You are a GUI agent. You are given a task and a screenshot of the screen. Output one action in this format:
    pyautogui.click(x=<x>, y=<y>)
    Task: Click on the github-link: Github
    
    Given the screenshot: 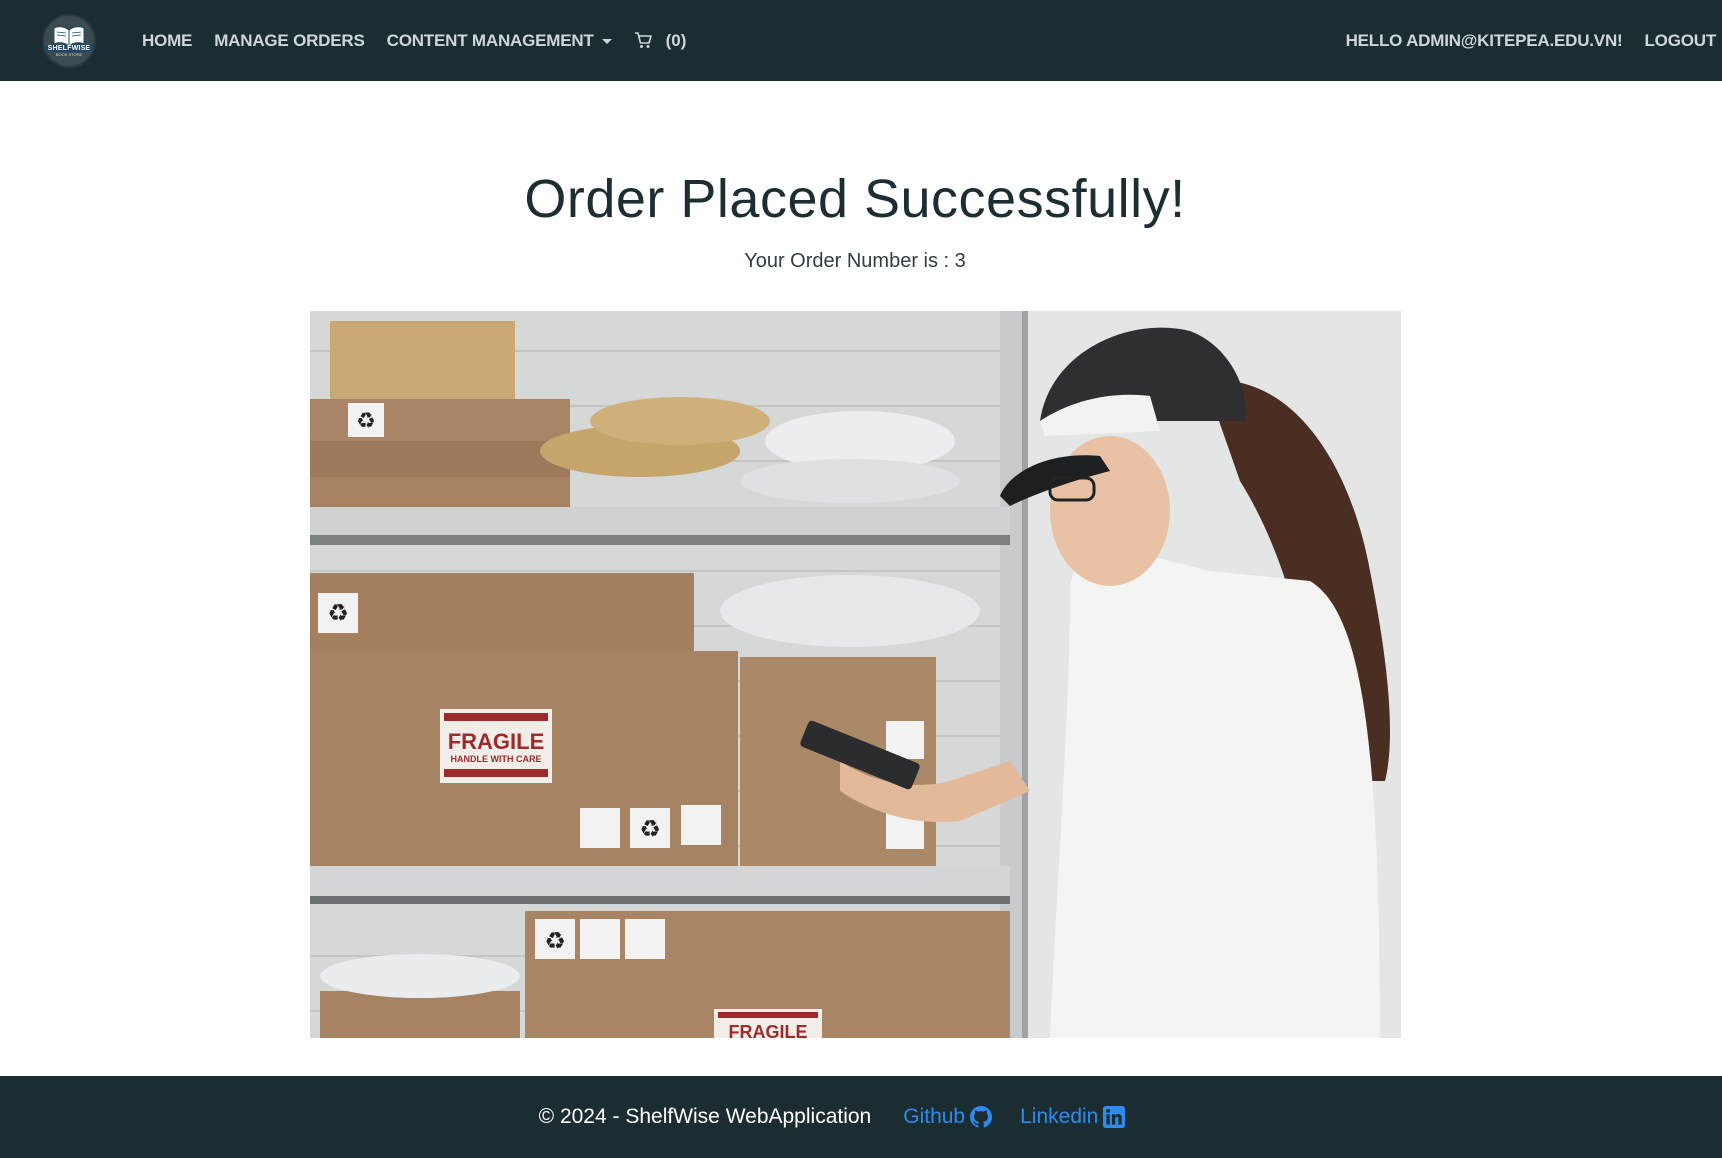 What is the action you would take?
    pyautogui.click(x=948, y=1117)
    